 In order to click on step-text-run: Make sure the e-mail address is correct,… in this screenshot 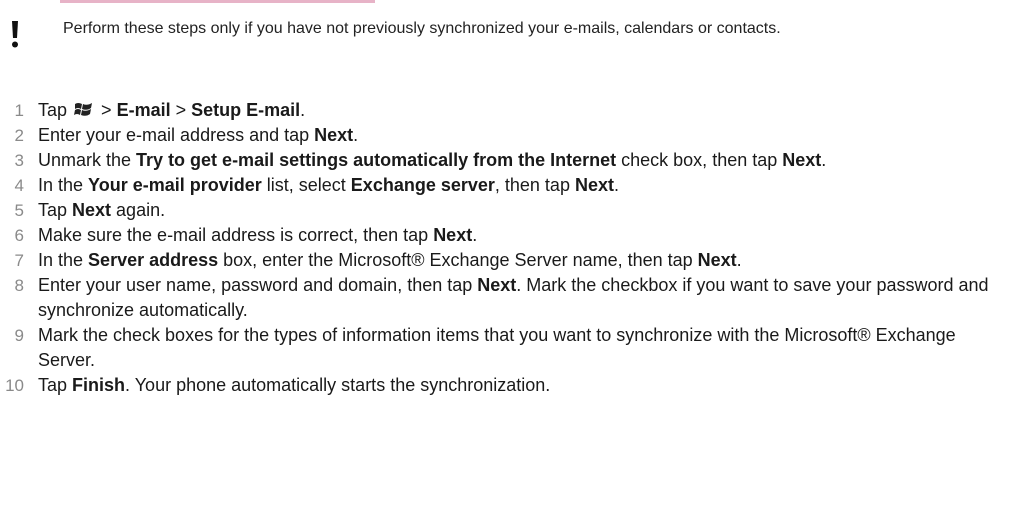, I will do `click(236, 235)`.